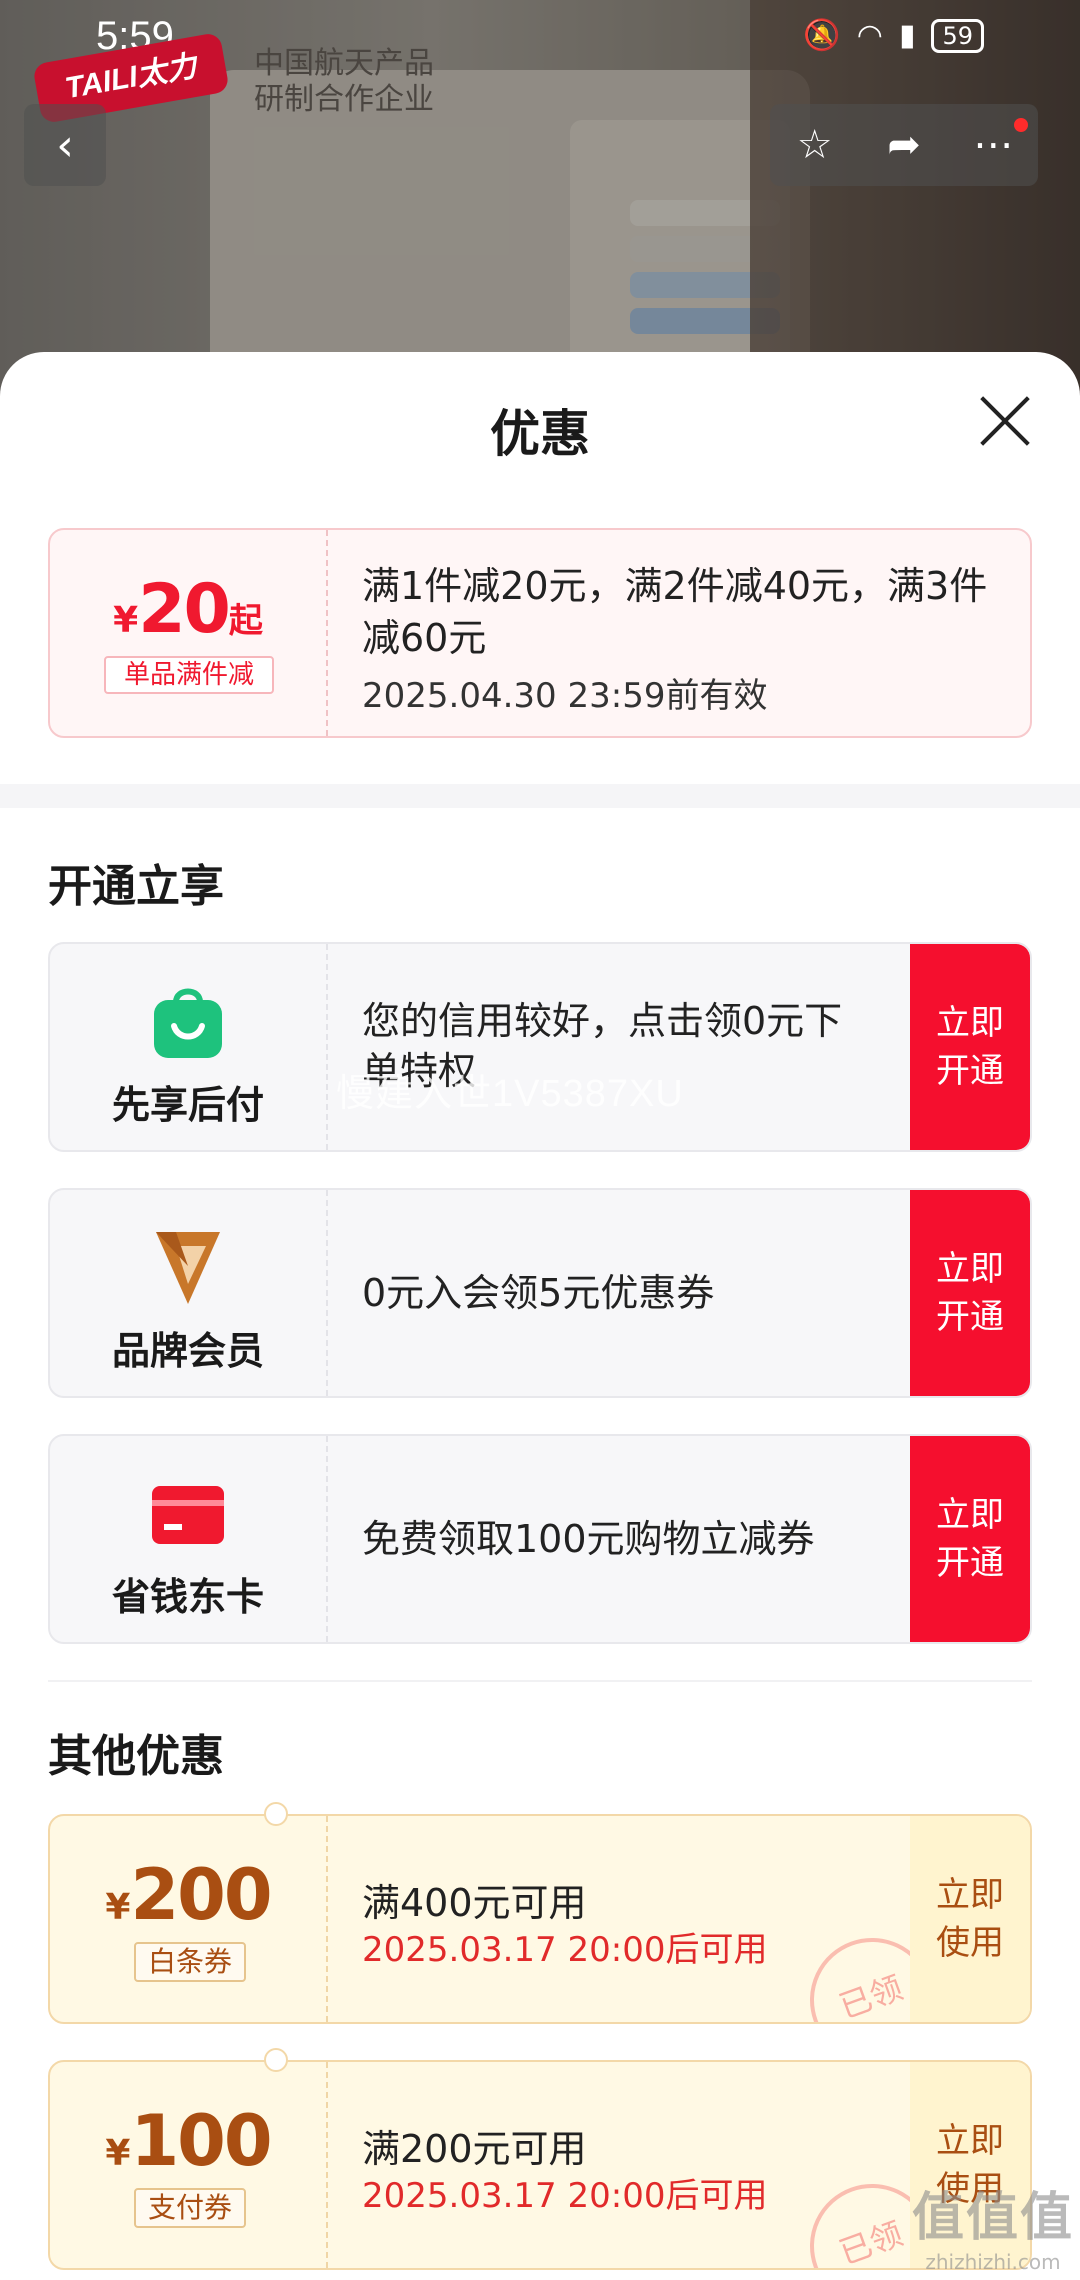 Image resolution: width=1080 pixels, height=2280 pixels. I want to click on site-watermark: 值值值 zhizhizhi.com, so click(993, 2224).